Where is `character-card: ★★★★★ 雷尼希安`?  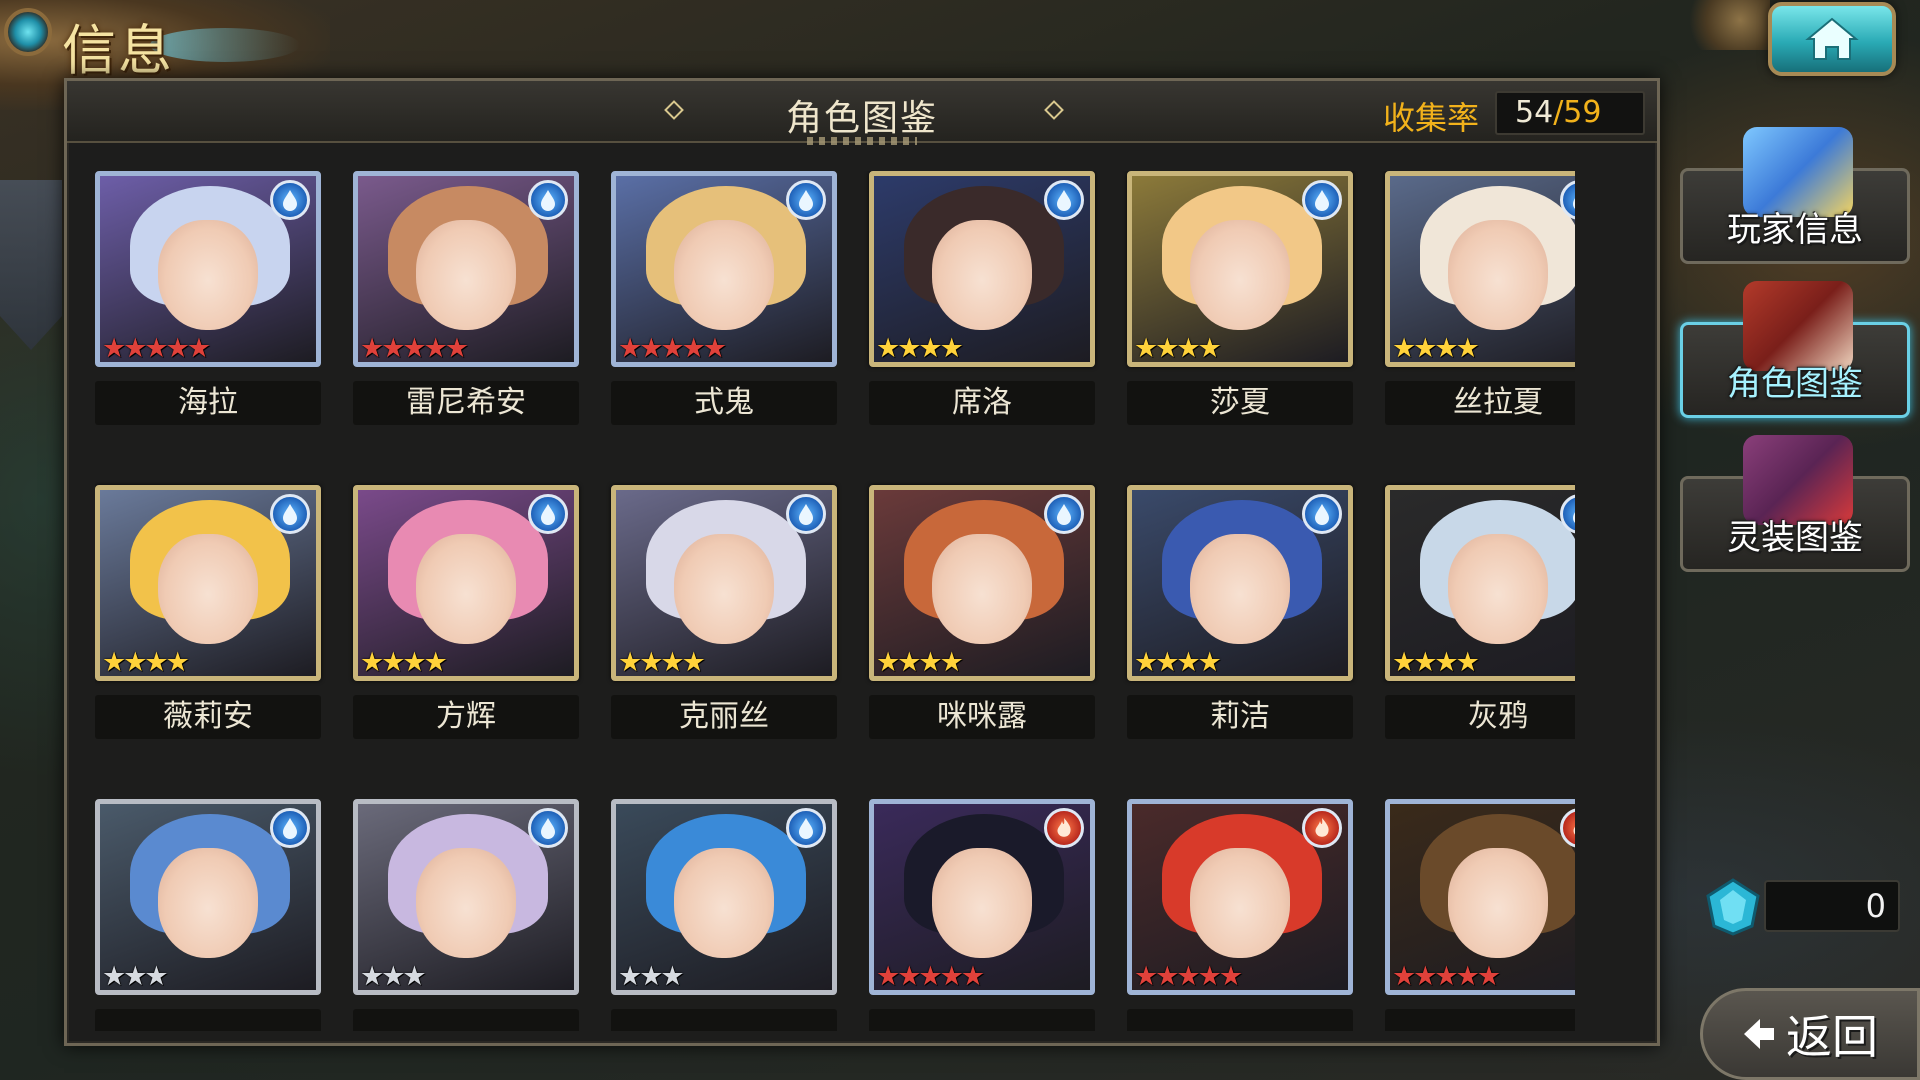
character-card: ★★★★★ 雷尼希安 is located at coordinates (466, 298).